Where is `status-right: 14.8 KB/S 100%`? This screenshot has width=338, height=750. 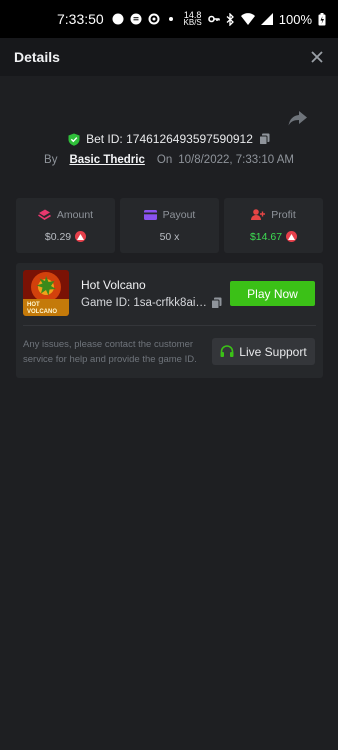 status-right: 14.8 KB/S 100% is located at coordinates (255, 19).